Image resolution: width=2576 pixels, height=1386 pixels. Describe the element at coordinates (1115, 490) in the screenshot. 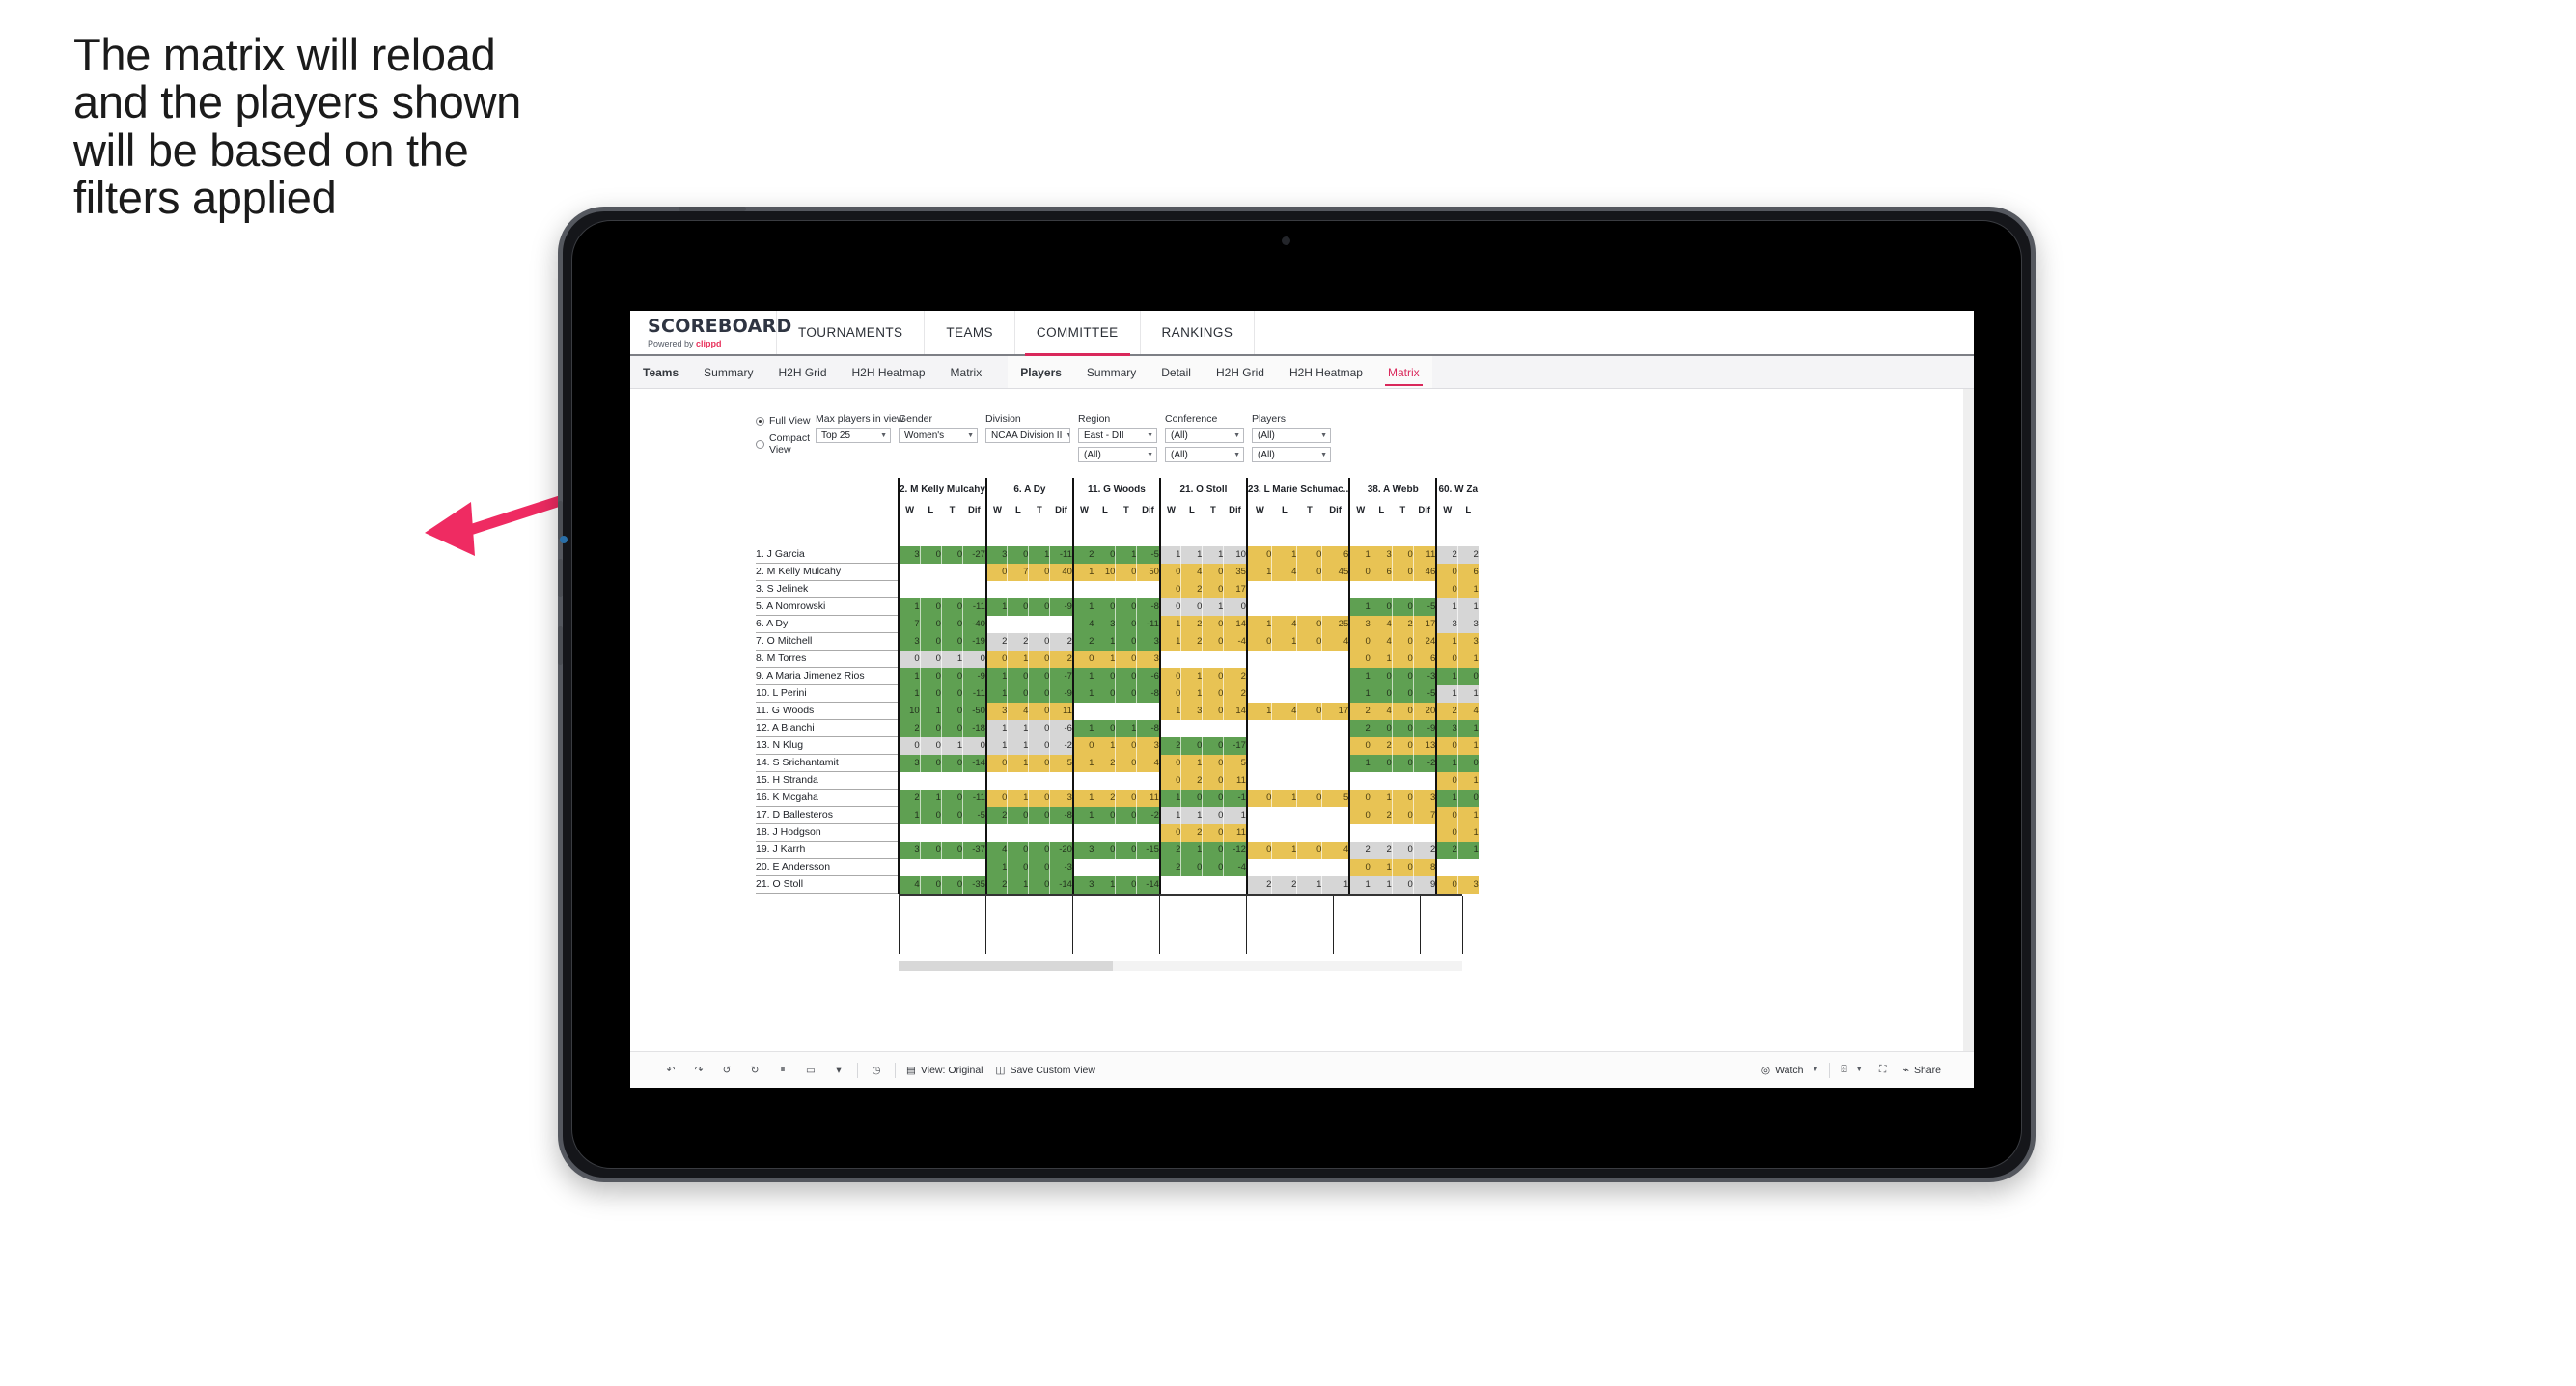

I see `matrix-column-header: 11. G Woods` at that location.